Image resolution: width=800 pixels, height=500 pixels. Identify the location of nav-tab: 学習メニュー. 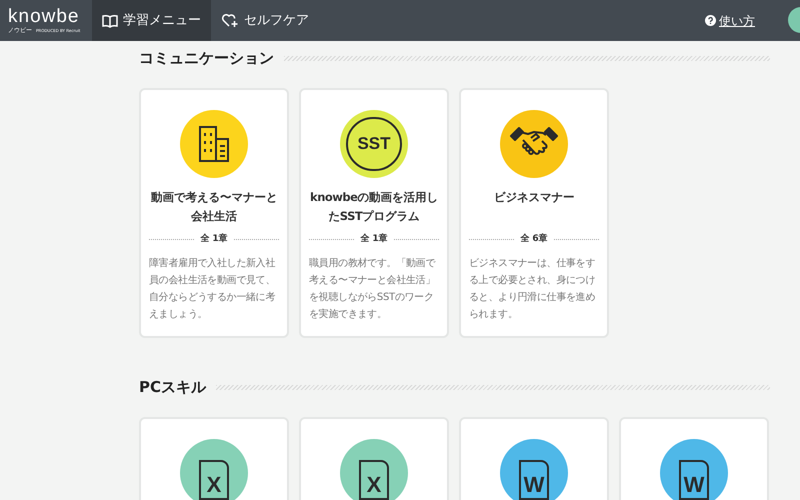
(151, 20).